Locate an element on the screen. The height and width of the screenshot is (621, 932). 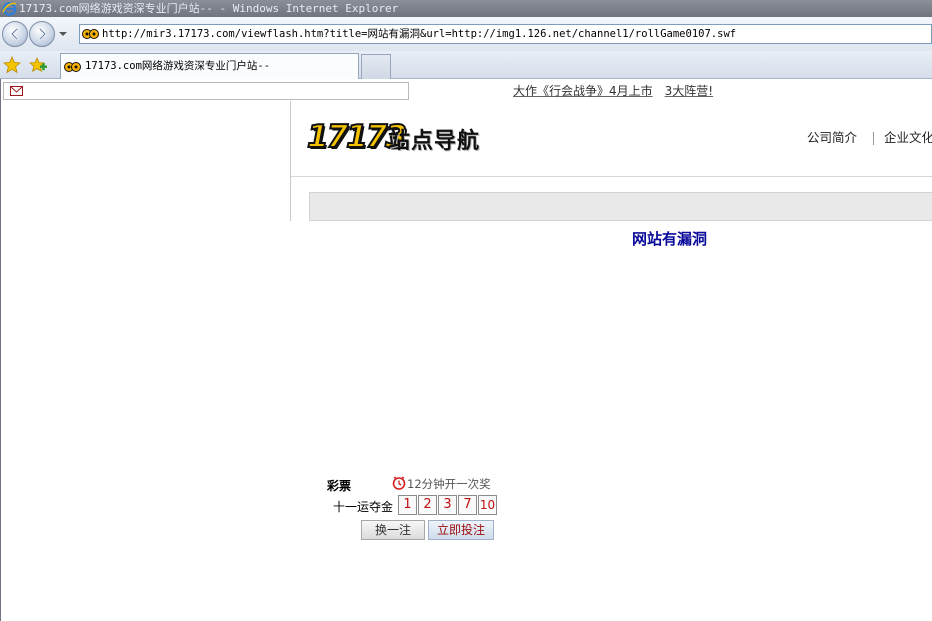
mail-icon is located at coordinates (16, 91).